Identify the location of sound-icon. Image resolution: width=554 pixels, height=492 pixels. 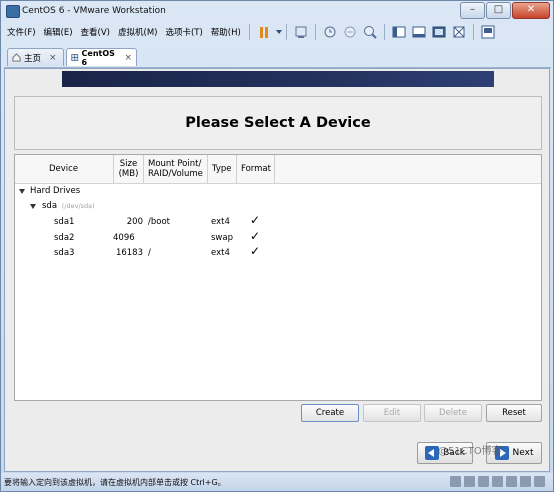
(511, 481).